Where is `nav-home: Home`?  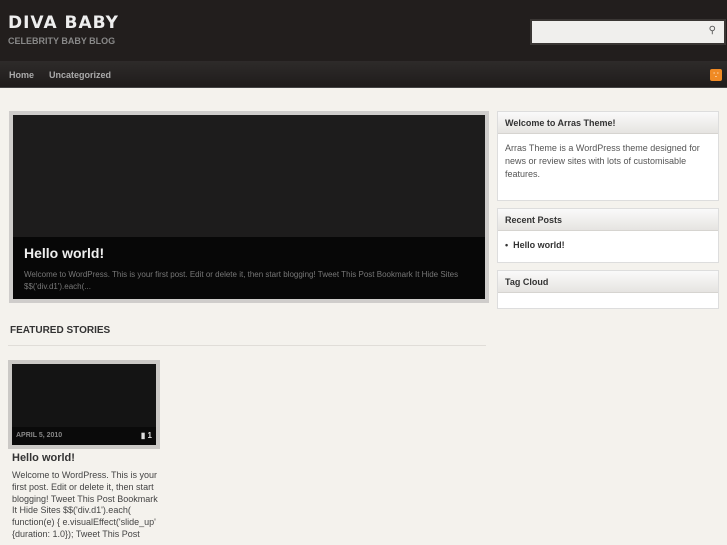
nav-home: Home is located at coordinates (21, 75).